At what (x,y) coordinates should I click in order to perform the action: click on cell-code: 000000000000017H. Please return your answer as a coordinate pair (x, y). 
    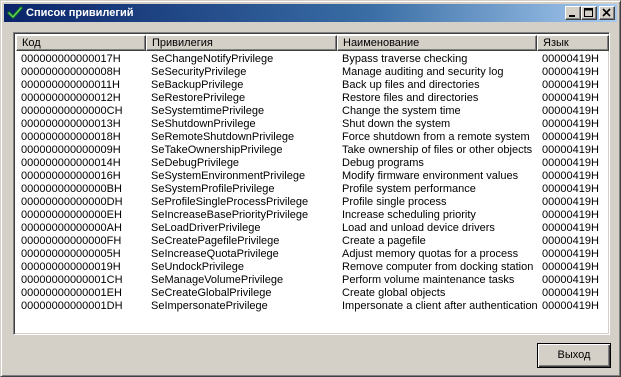
    Looking at the image, I should click on (71, 59).